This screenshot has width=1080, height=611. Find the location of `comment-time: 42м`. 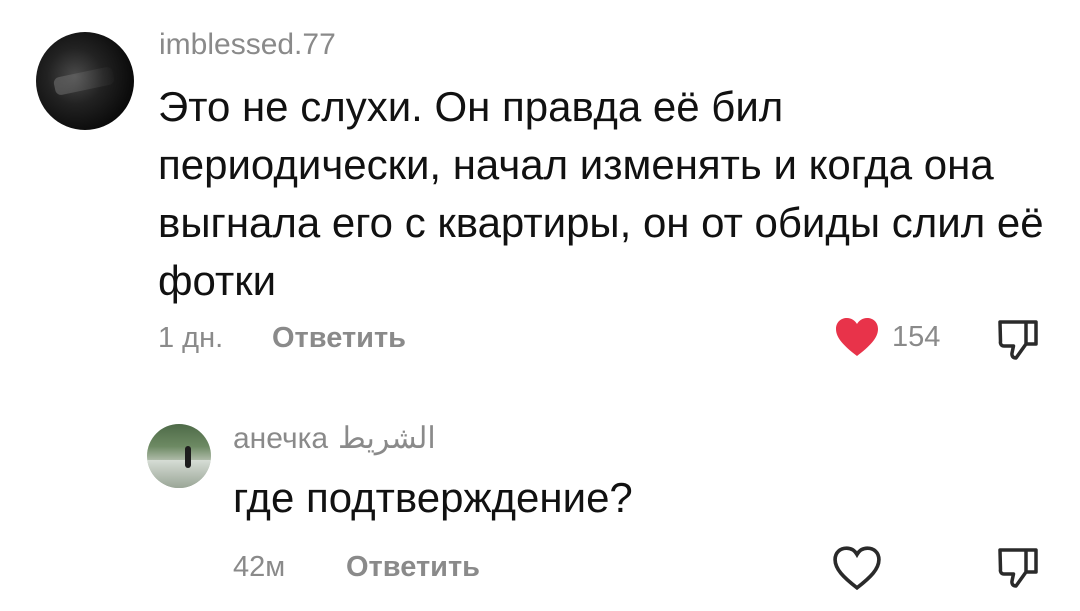

comment-time: 42м is located at coordinates (259, 567).